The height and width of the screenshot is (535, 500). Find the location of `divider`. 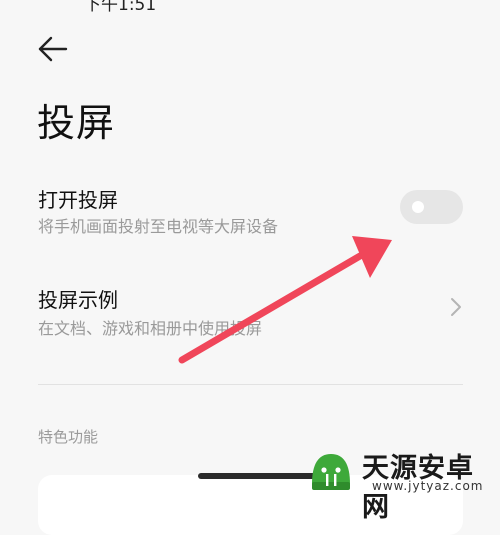

divider is located at coordinates (250, 384).